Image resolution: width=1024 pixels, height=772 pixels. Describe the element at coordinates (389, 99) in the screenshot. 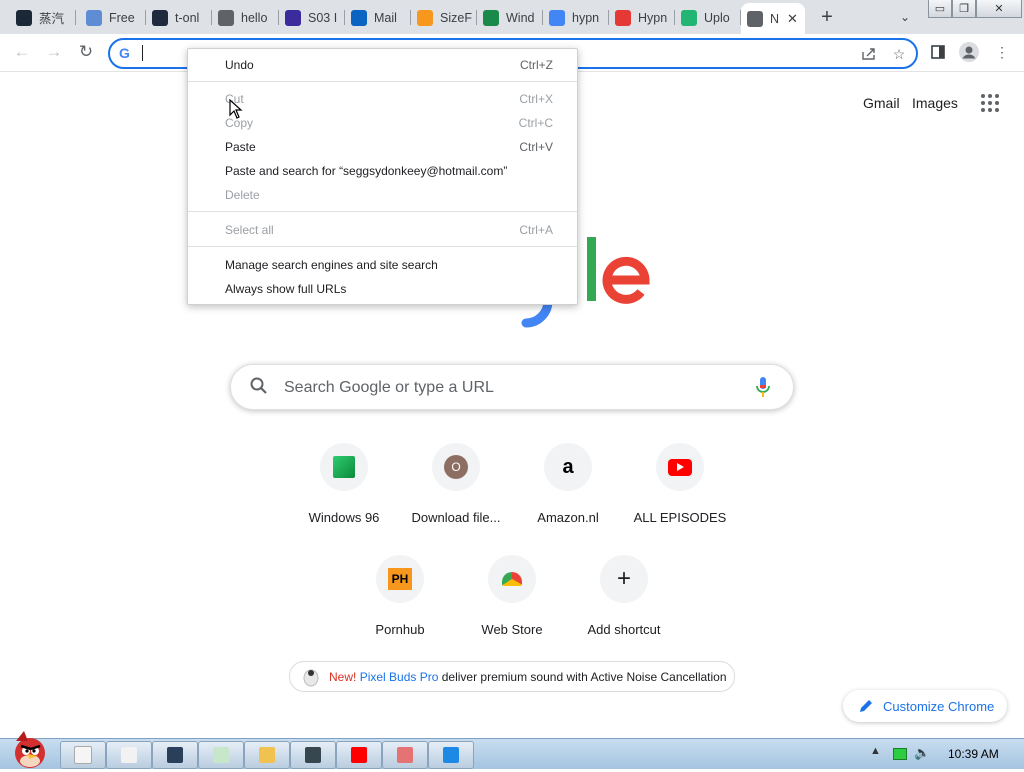

I see `menu-item-cut: Cut Ctrl+X` at that location.